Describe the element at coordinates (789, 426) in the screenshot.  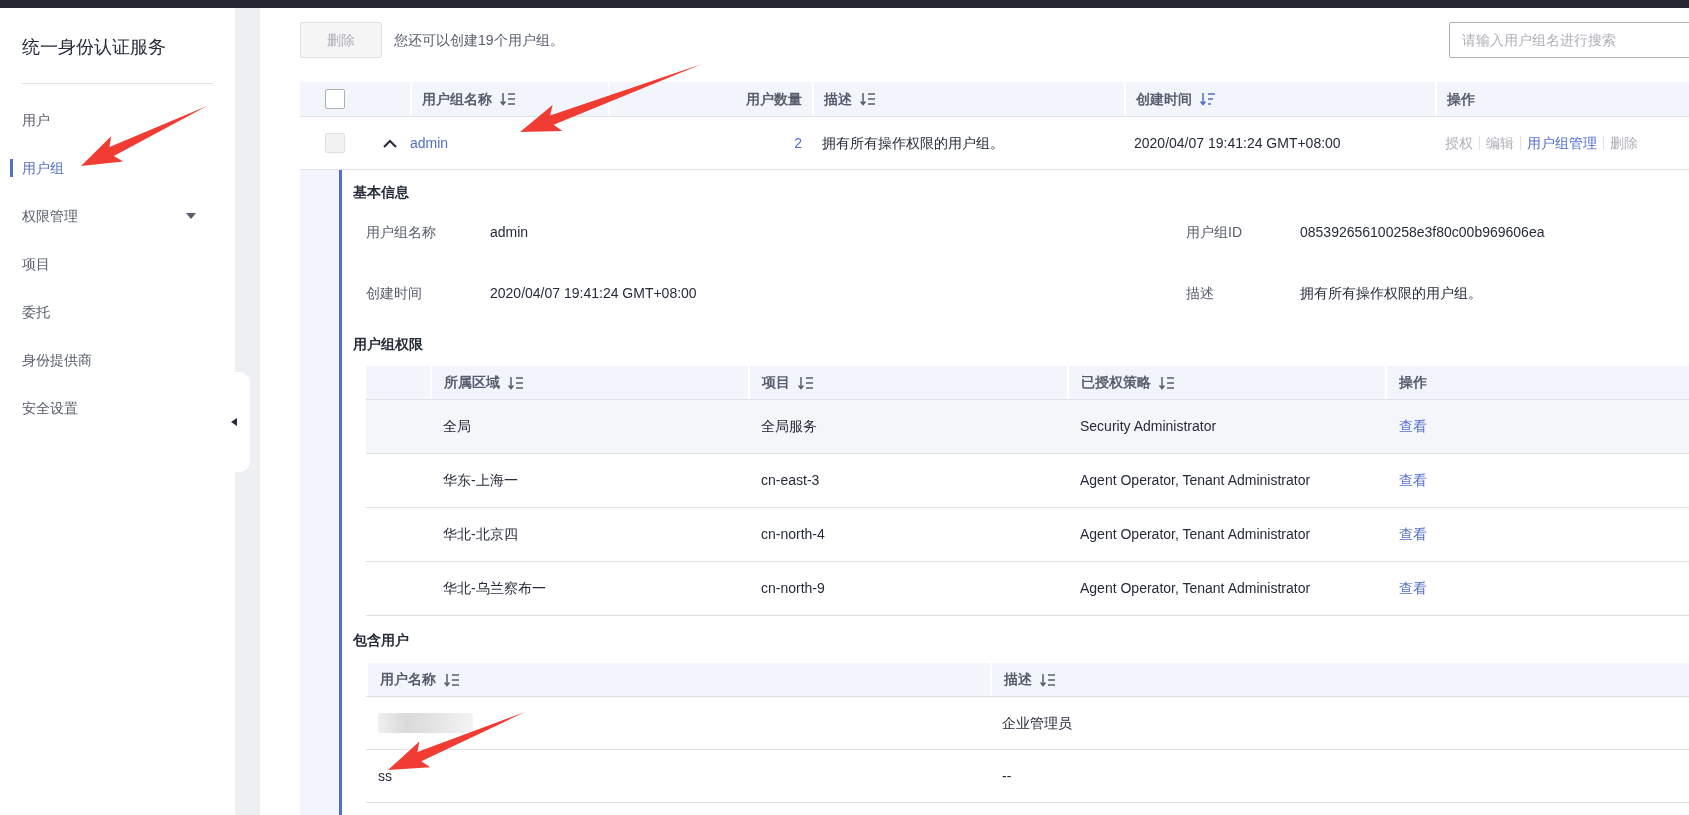
I see `table-cell: 全局服务` at that location.